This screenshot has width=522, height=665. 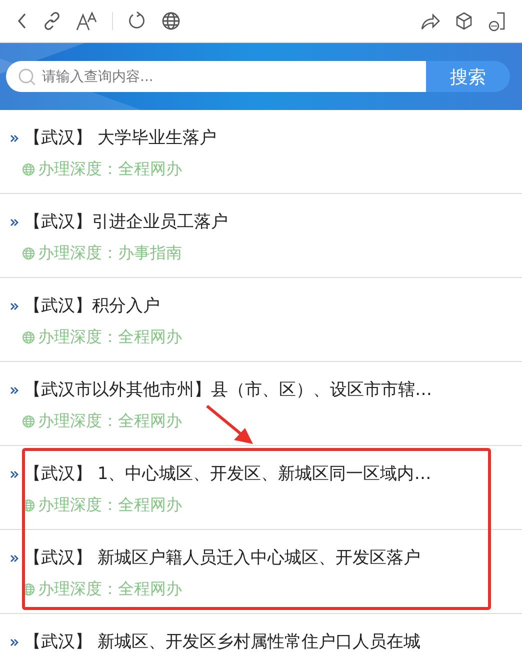 I want to click on item-title-link: 【武汉】引进企业员工落户, so click(x=126, y=222).